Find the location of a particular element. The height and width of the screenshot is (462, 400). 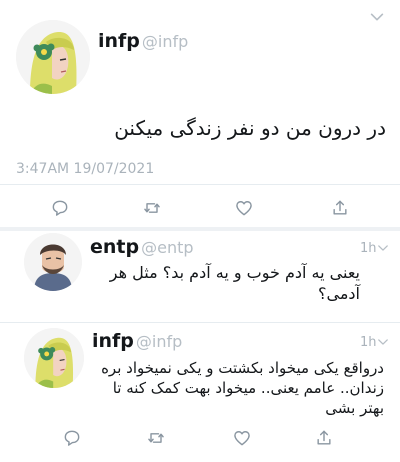

author-handle: @entp is located at coordinates (167, 247).